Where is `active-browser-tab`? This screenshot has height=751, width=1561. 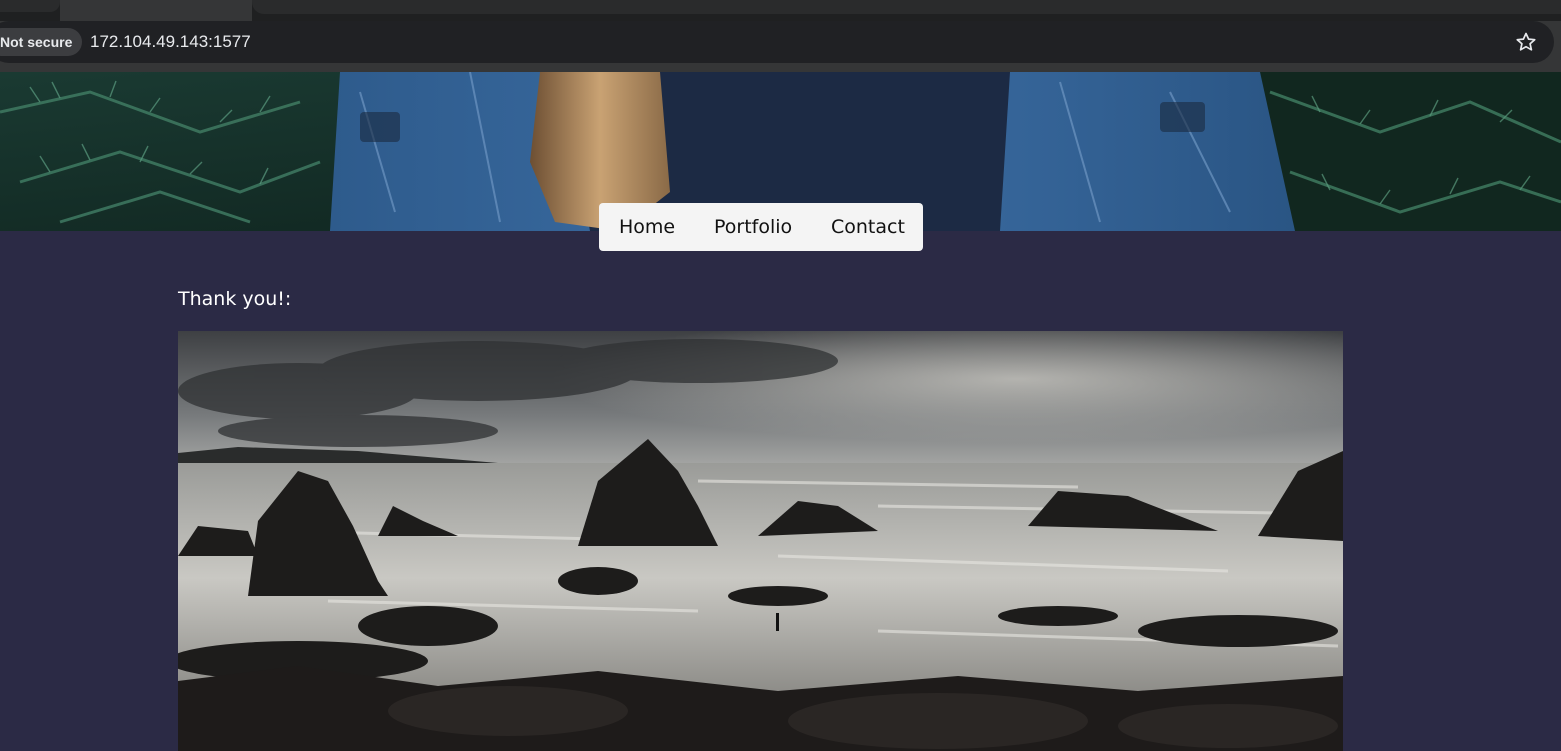
active-browser-tab is located at coordinates (156, 10).